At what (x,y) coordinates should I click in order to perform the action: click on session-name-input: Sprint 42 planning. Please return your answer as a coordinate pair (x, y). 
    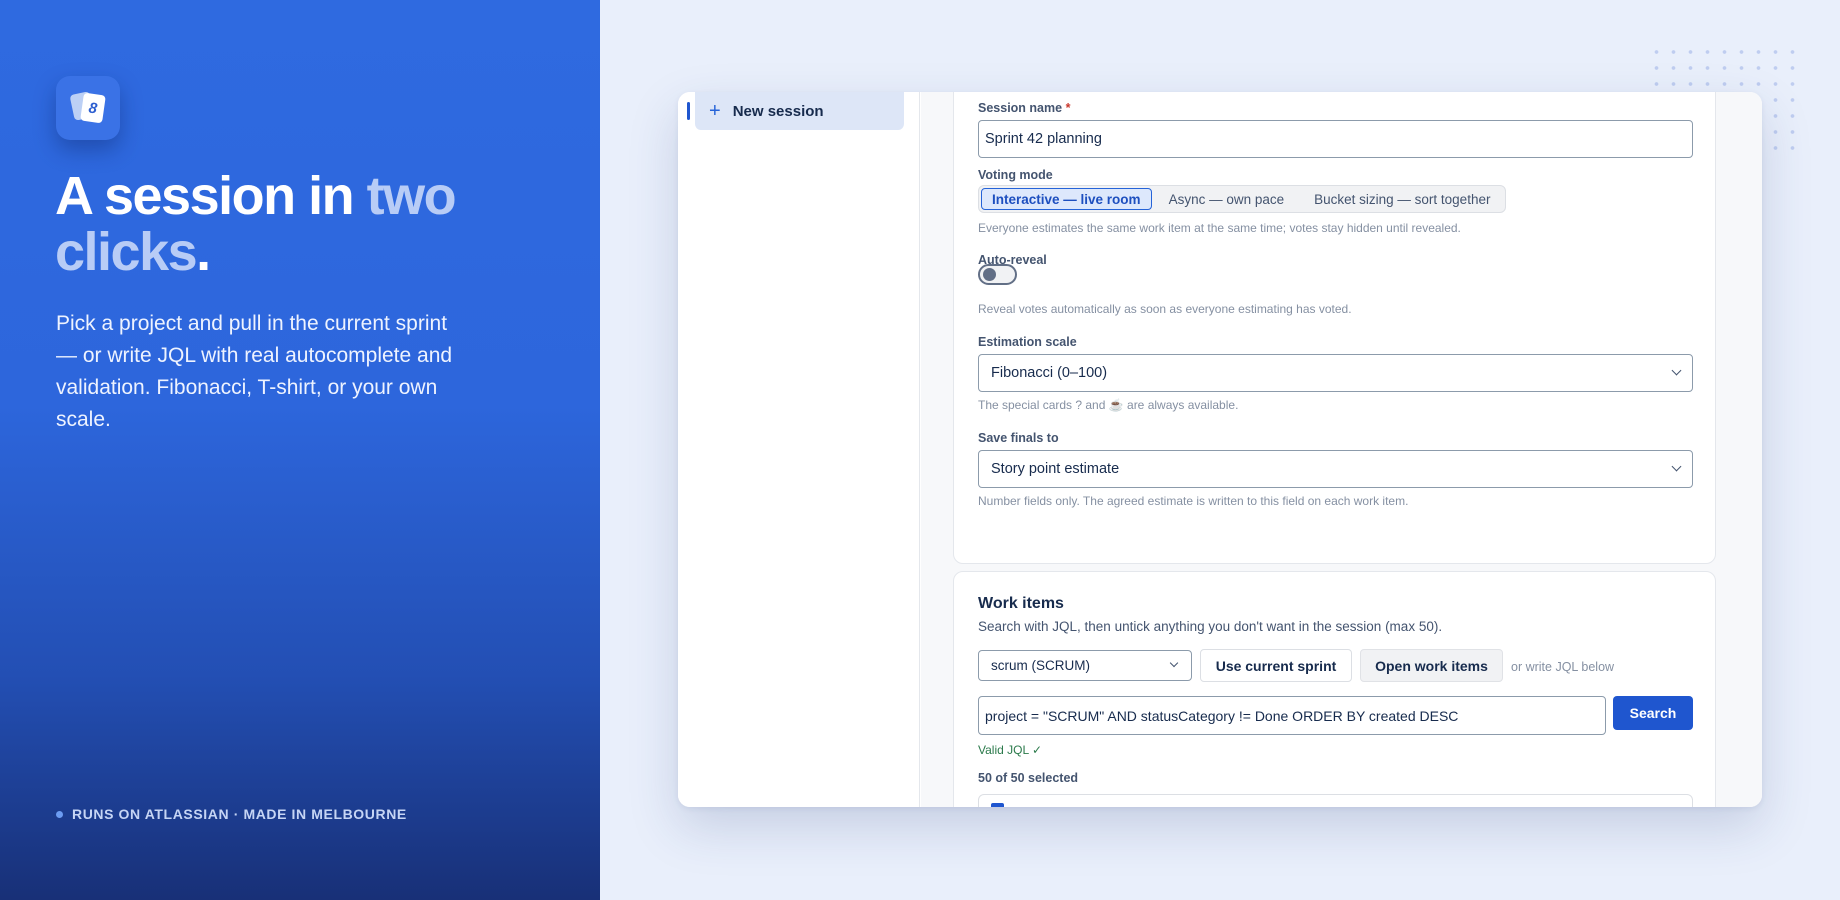
    Looking at the image, I should click on (1335, 139).